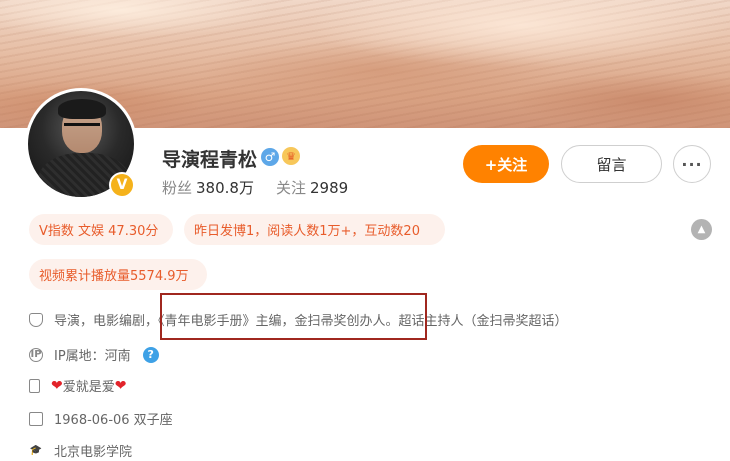  Describe the element at coordinates (270, 157) in the screenshot. I see `male-icon: ♂` at that location.